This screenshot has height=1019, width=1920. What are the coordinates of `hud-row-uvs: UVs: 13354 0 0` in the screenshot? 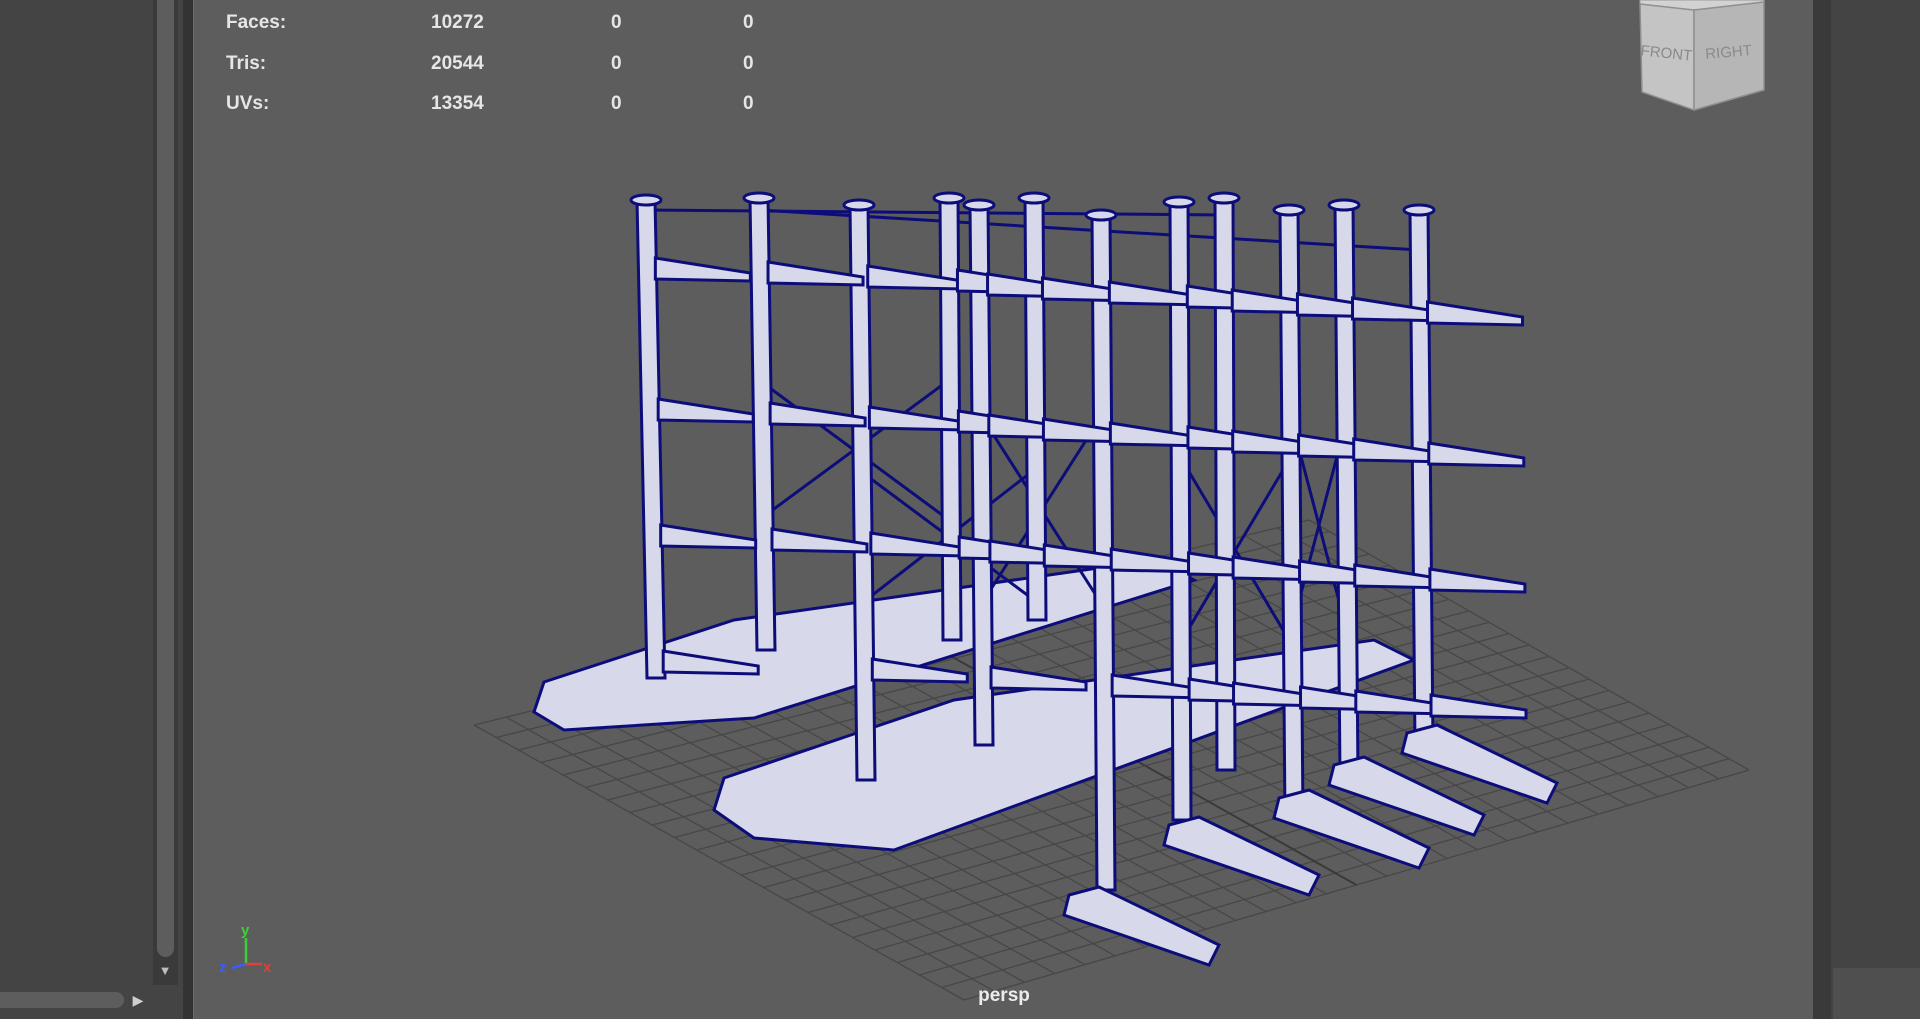 It's located at (506, 113).